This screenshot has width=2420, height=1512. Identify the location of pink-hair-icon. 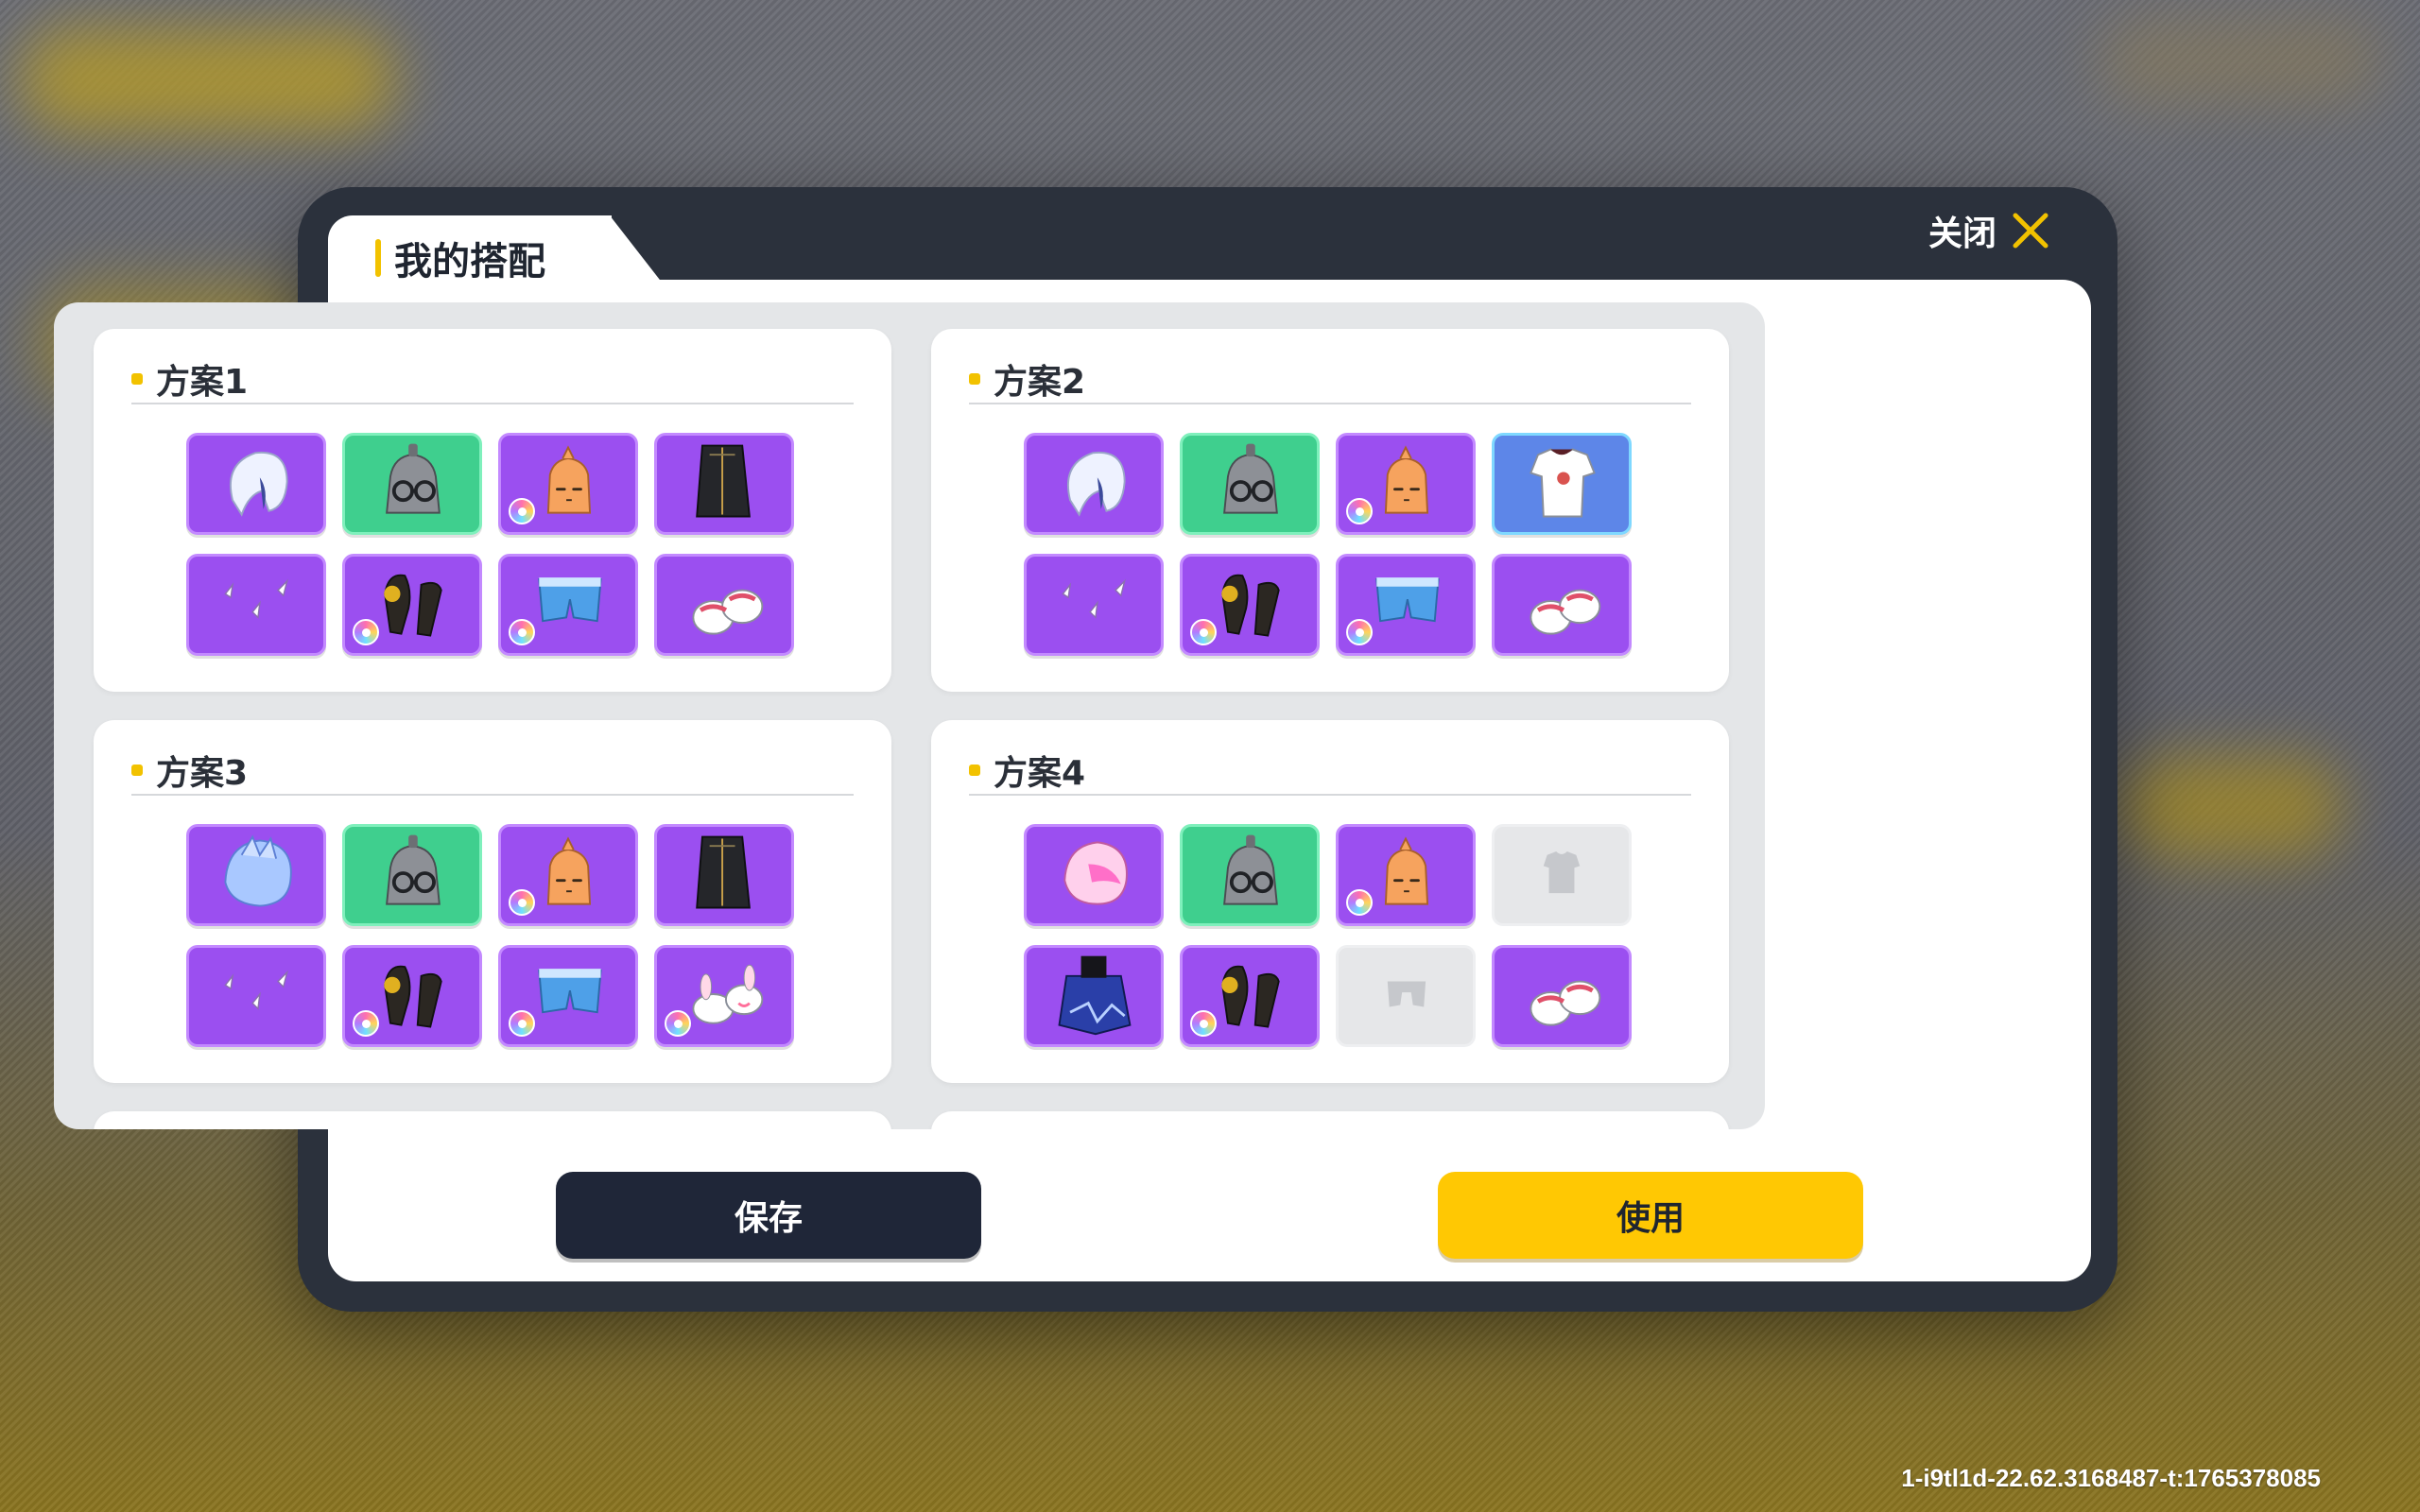
(1094, 875).